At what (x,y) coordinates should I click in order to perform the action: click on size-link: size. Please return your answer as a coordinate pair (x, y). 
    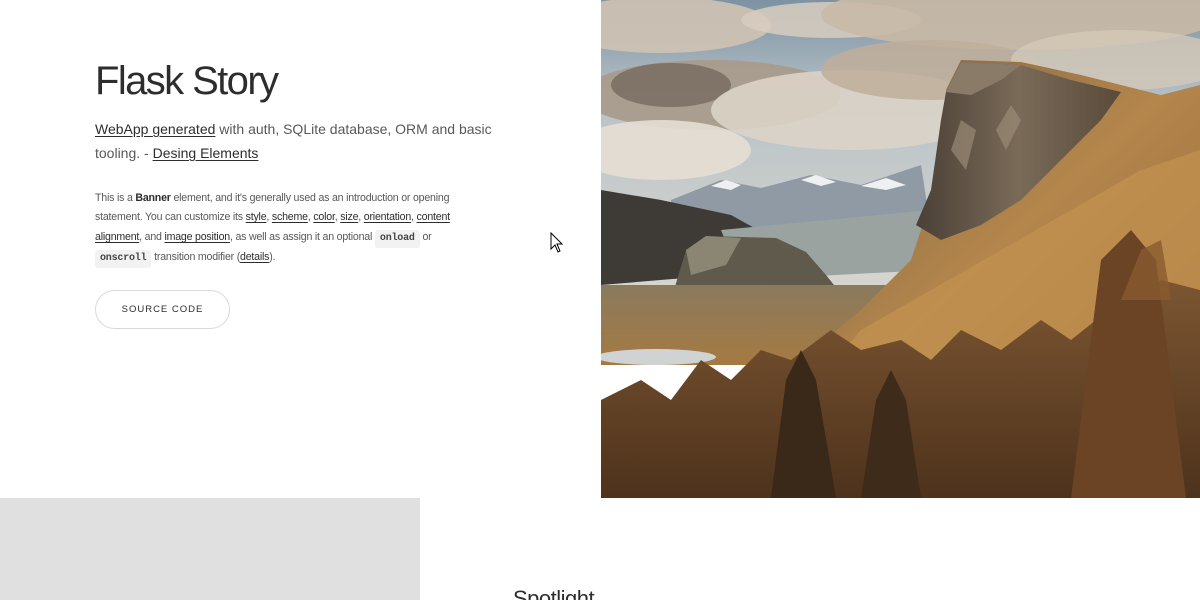
    Looking at the image, I should click on (349, 217).